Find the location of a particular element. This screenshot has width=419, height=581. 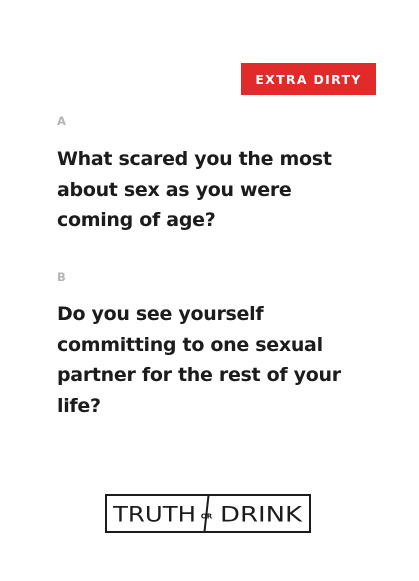

logo-drink-word: DRINK is located at coordinates (262, 515).